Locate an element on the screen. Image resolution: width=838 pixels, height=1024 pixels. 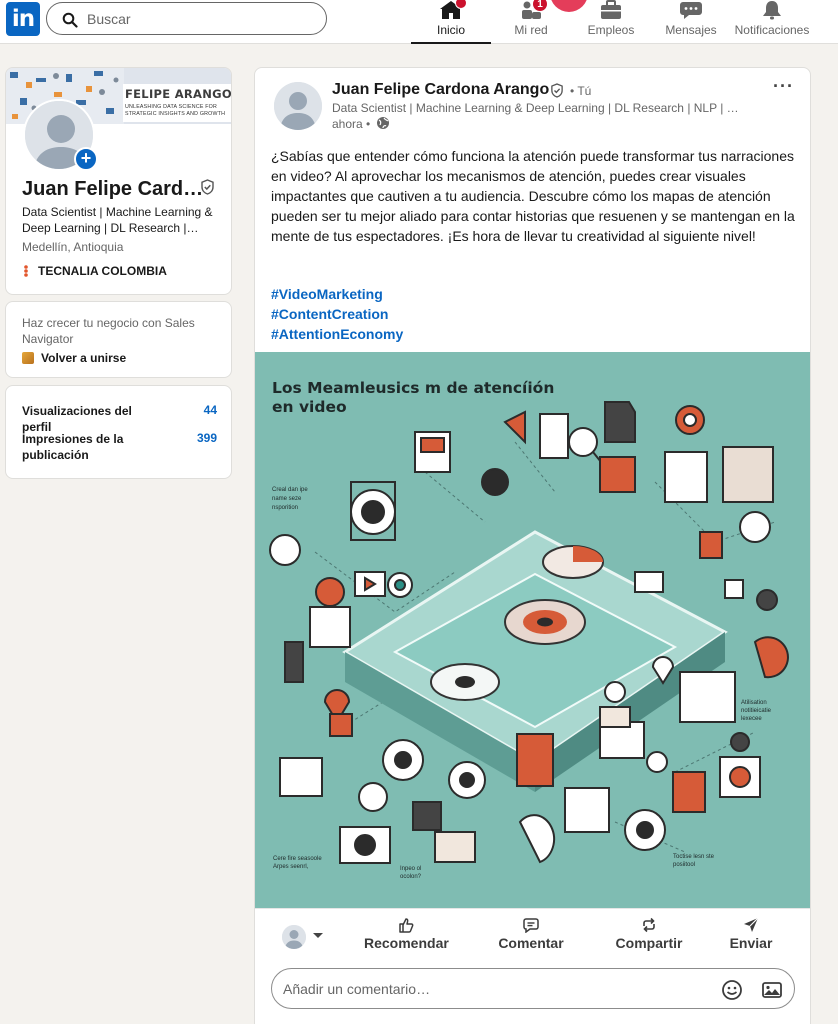
search-icon is located at coordinates (70, 20).